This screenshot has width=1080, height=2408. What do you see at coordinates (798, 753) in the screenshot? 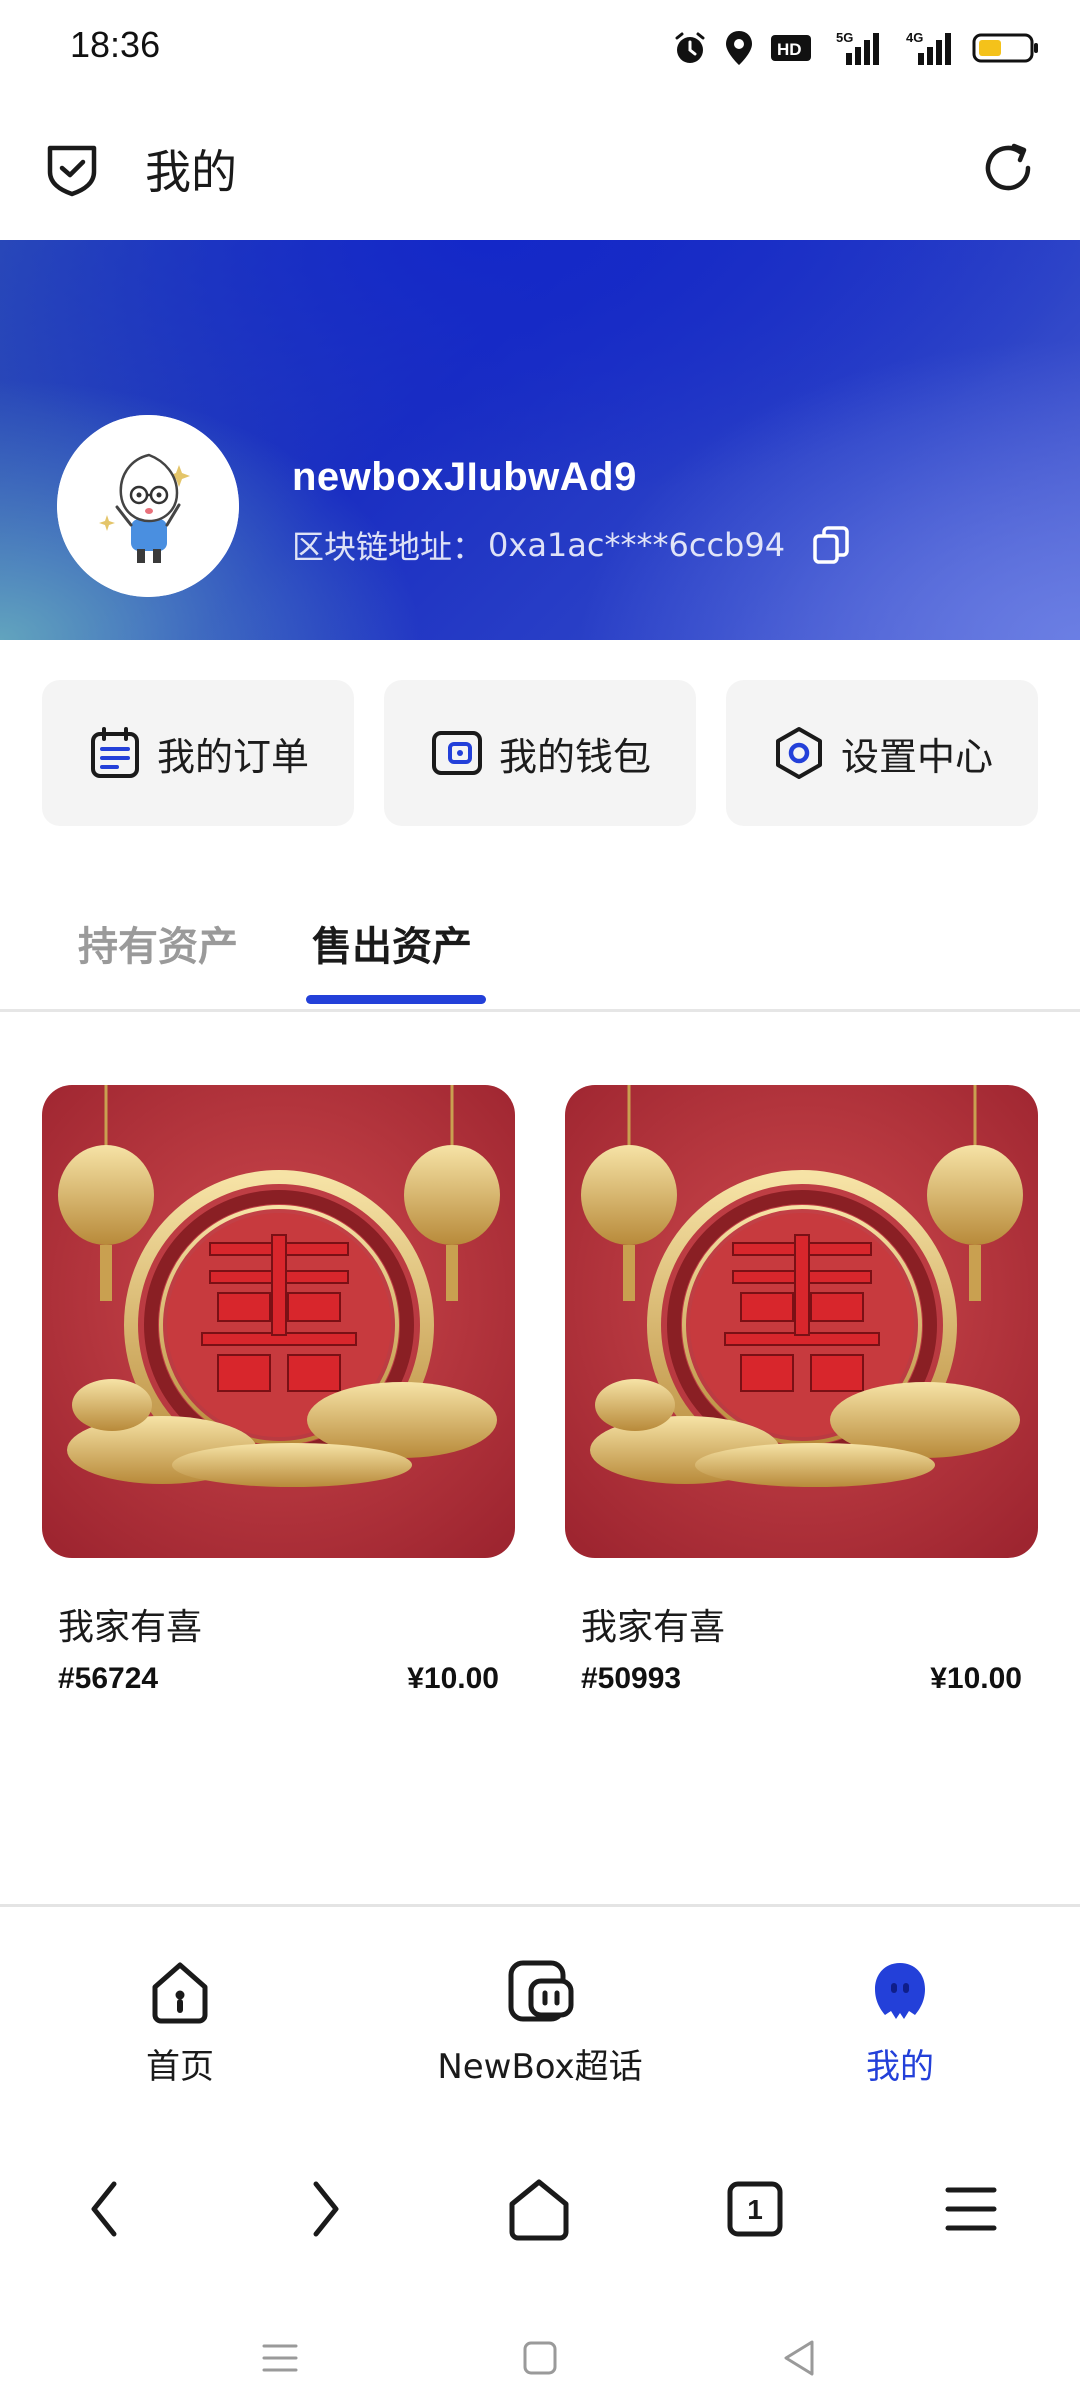
I see `settings-hexagon-icon` at bounding box center [798, 753].